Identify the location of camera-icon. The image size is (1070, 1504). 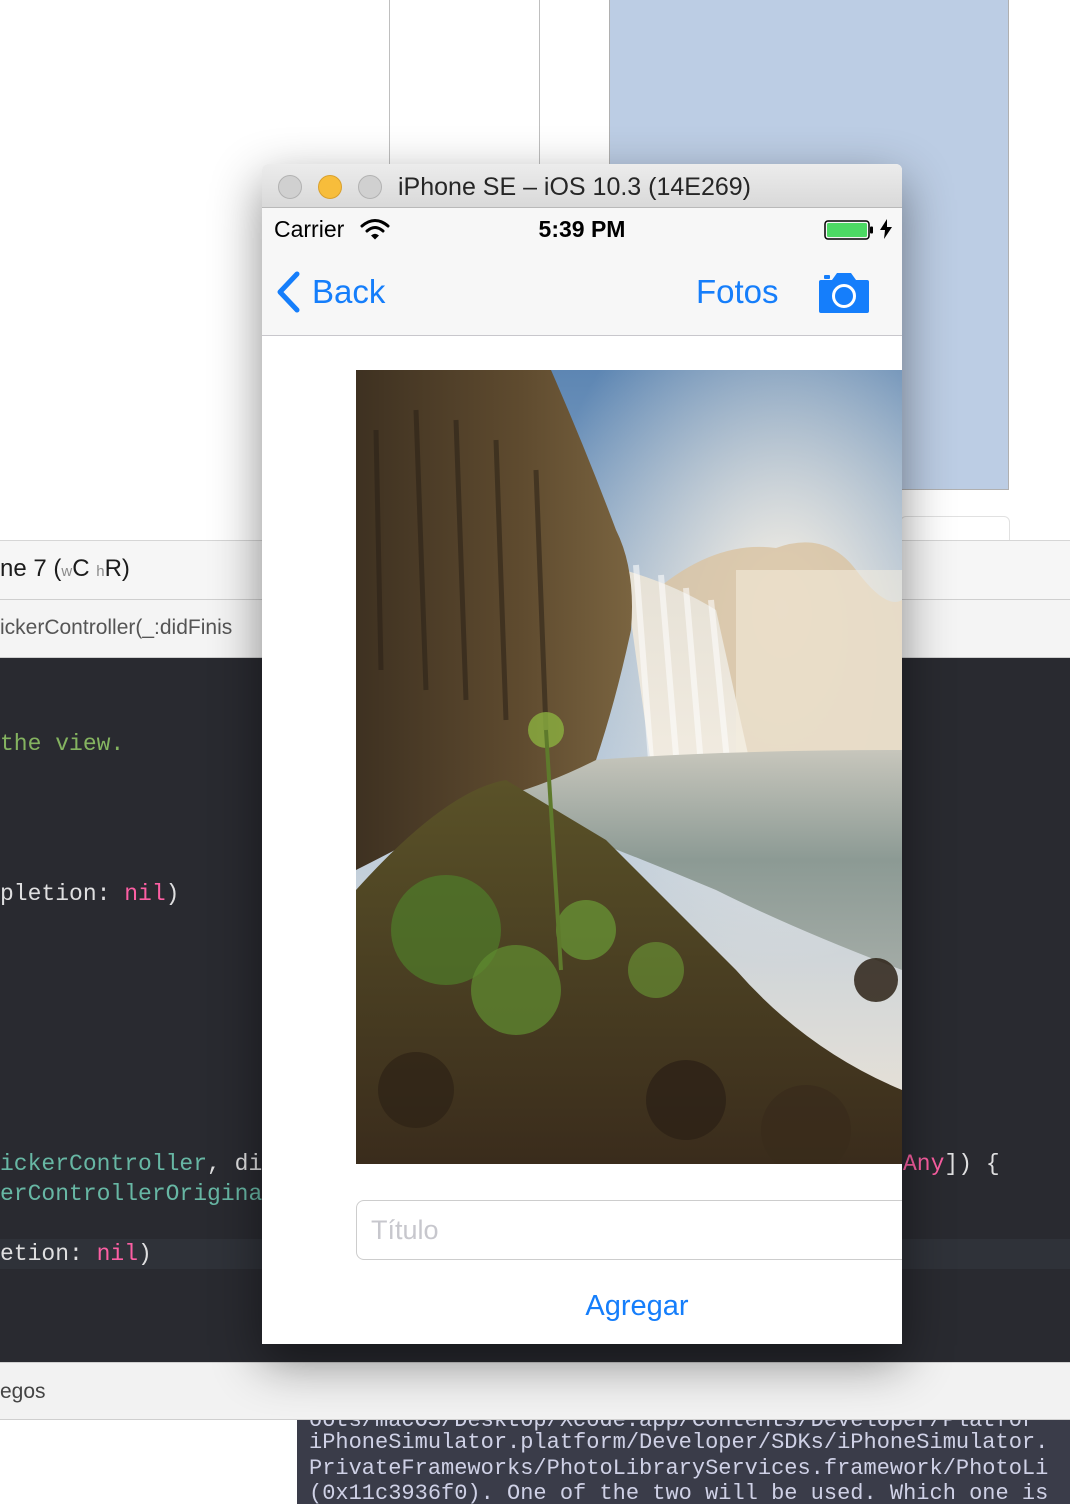
(844, 292).